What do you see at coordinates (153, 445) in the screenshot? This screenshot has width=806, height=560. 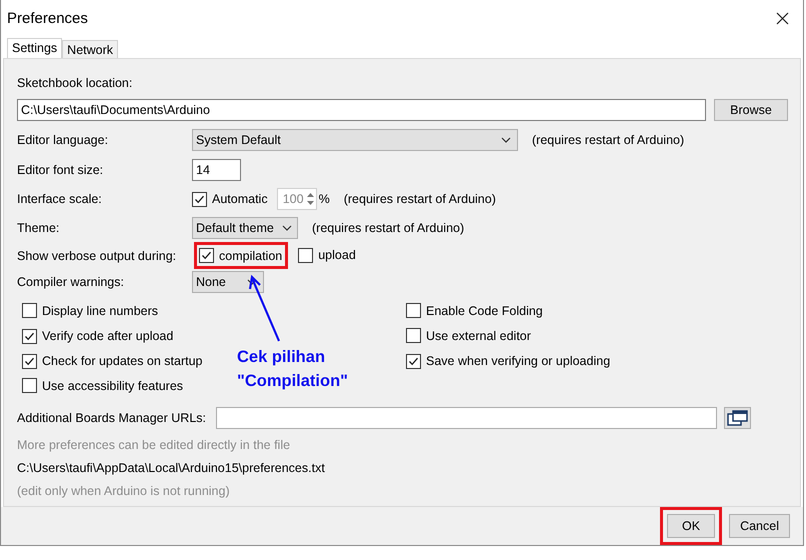 I see `info-text: More preferences can be edited directly in the file` at bounding box center [153, 445].